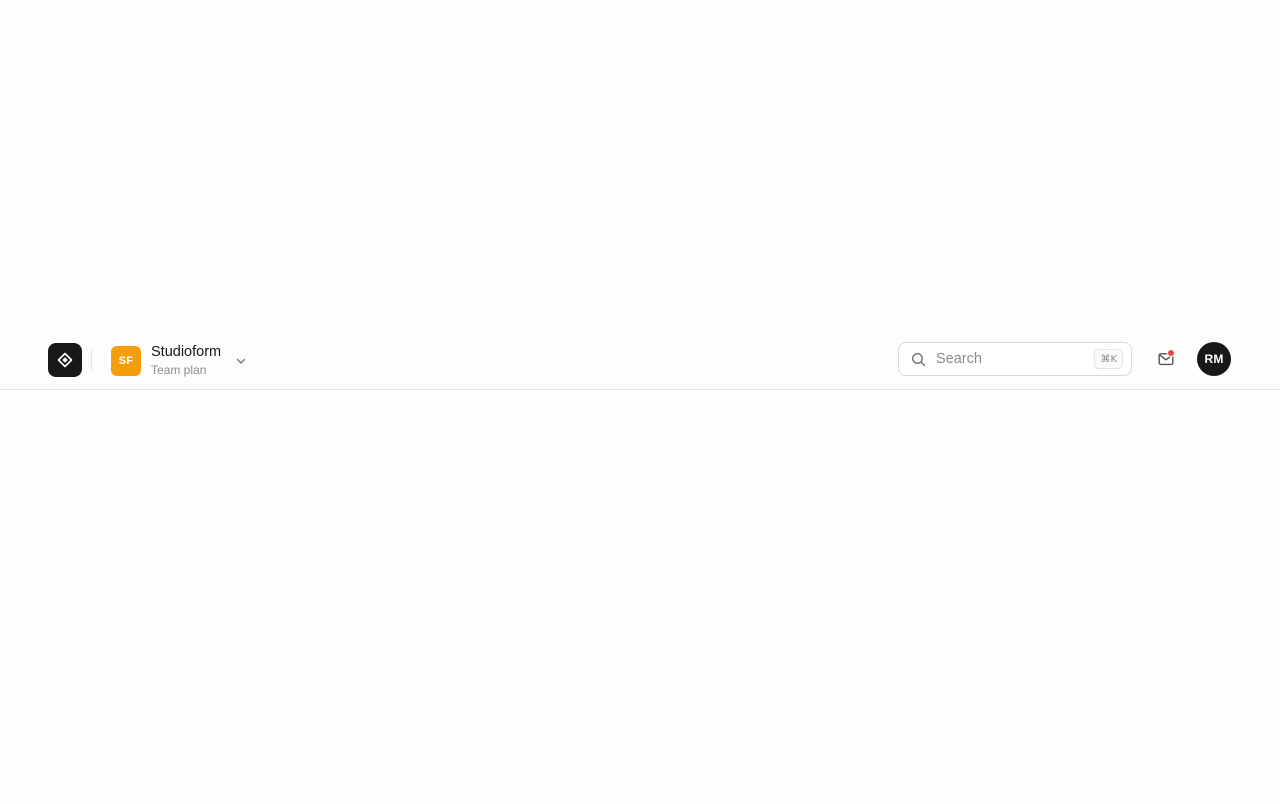  I want to click on app-logo-button, so click(65, 360).